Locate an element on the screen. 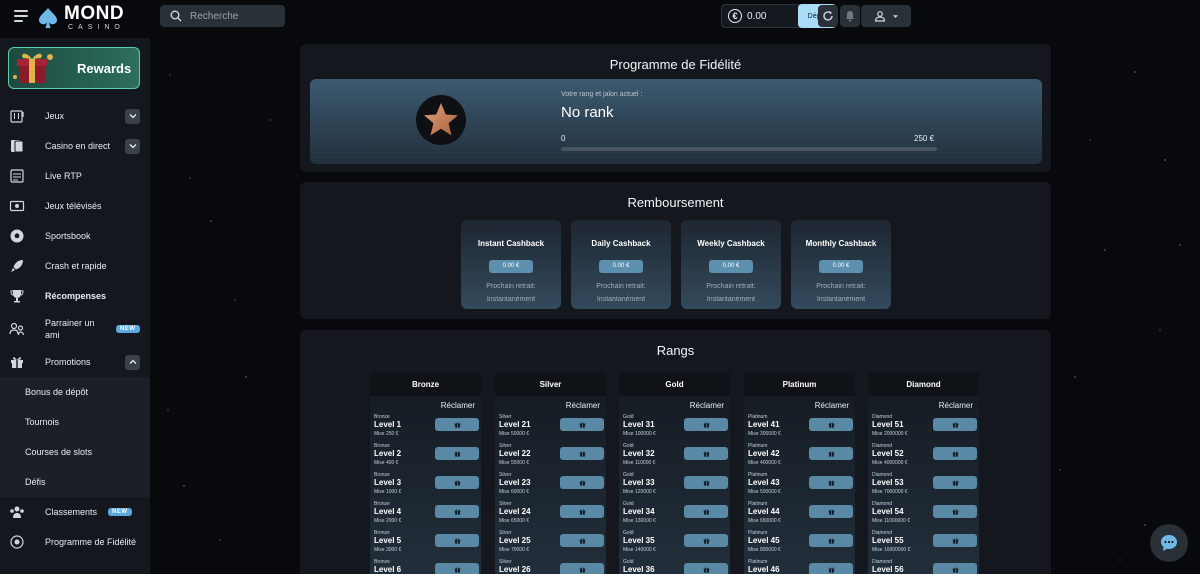 Image resolution: width=1200 pixels, height=574 pixels. level-name: Level 52 is located at coordinates (888, 453).